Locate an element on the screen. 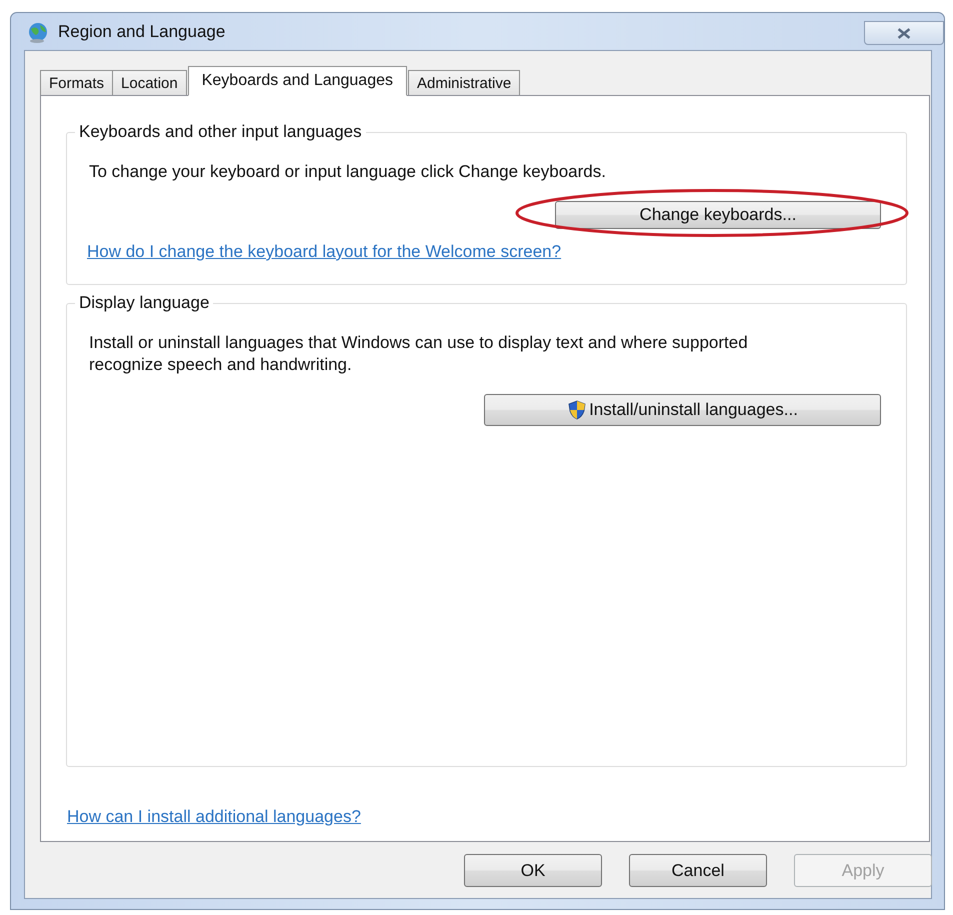 The height and width of the screenshot is (915, 953). dialog-button: OK is located at coordinates (533, 870).